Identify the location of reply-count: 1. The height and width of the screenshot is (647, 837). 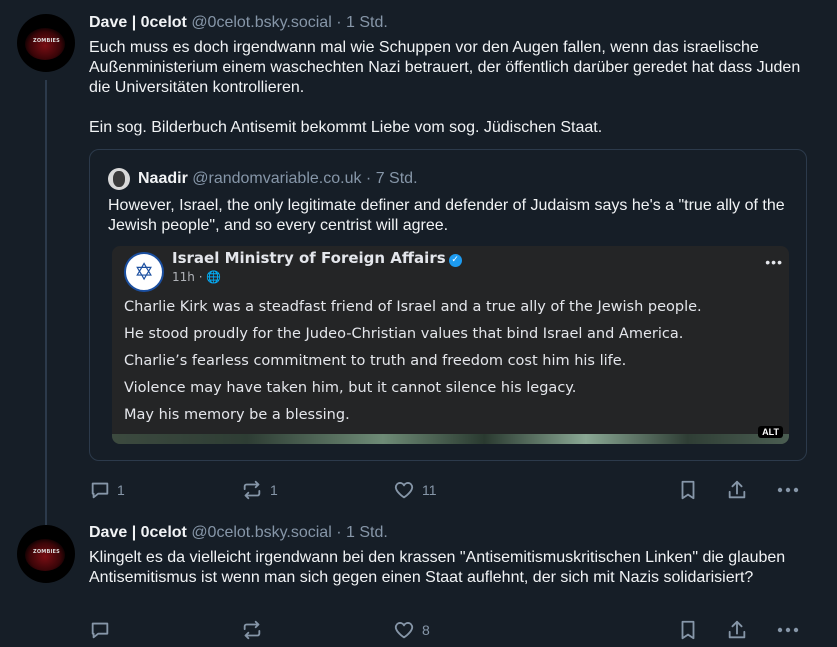
(121, 490).